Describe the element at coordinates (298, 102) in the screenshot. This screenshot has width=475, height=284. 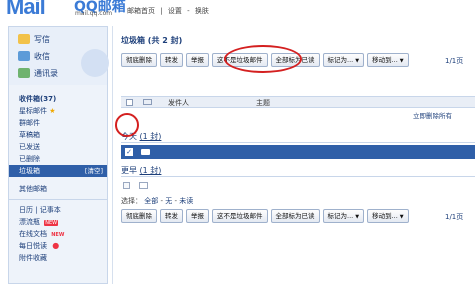
I see `list-header: 发件人 主题` at that location.